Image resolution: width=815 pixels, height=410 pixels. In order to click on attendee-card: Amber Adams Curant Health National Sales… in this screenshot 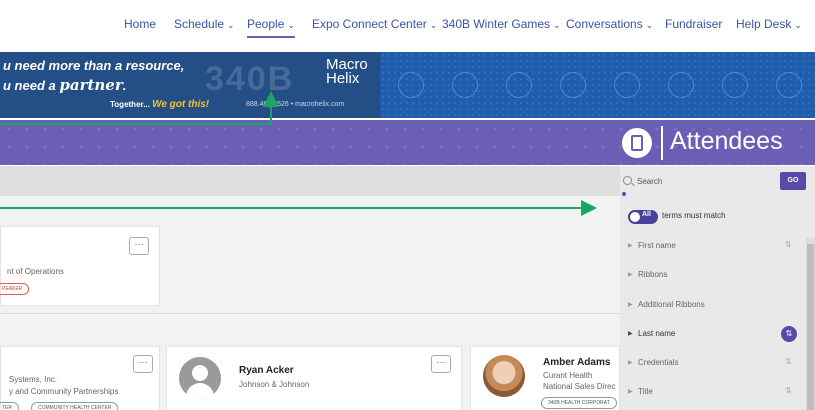, I will do `click(545, 378)`.